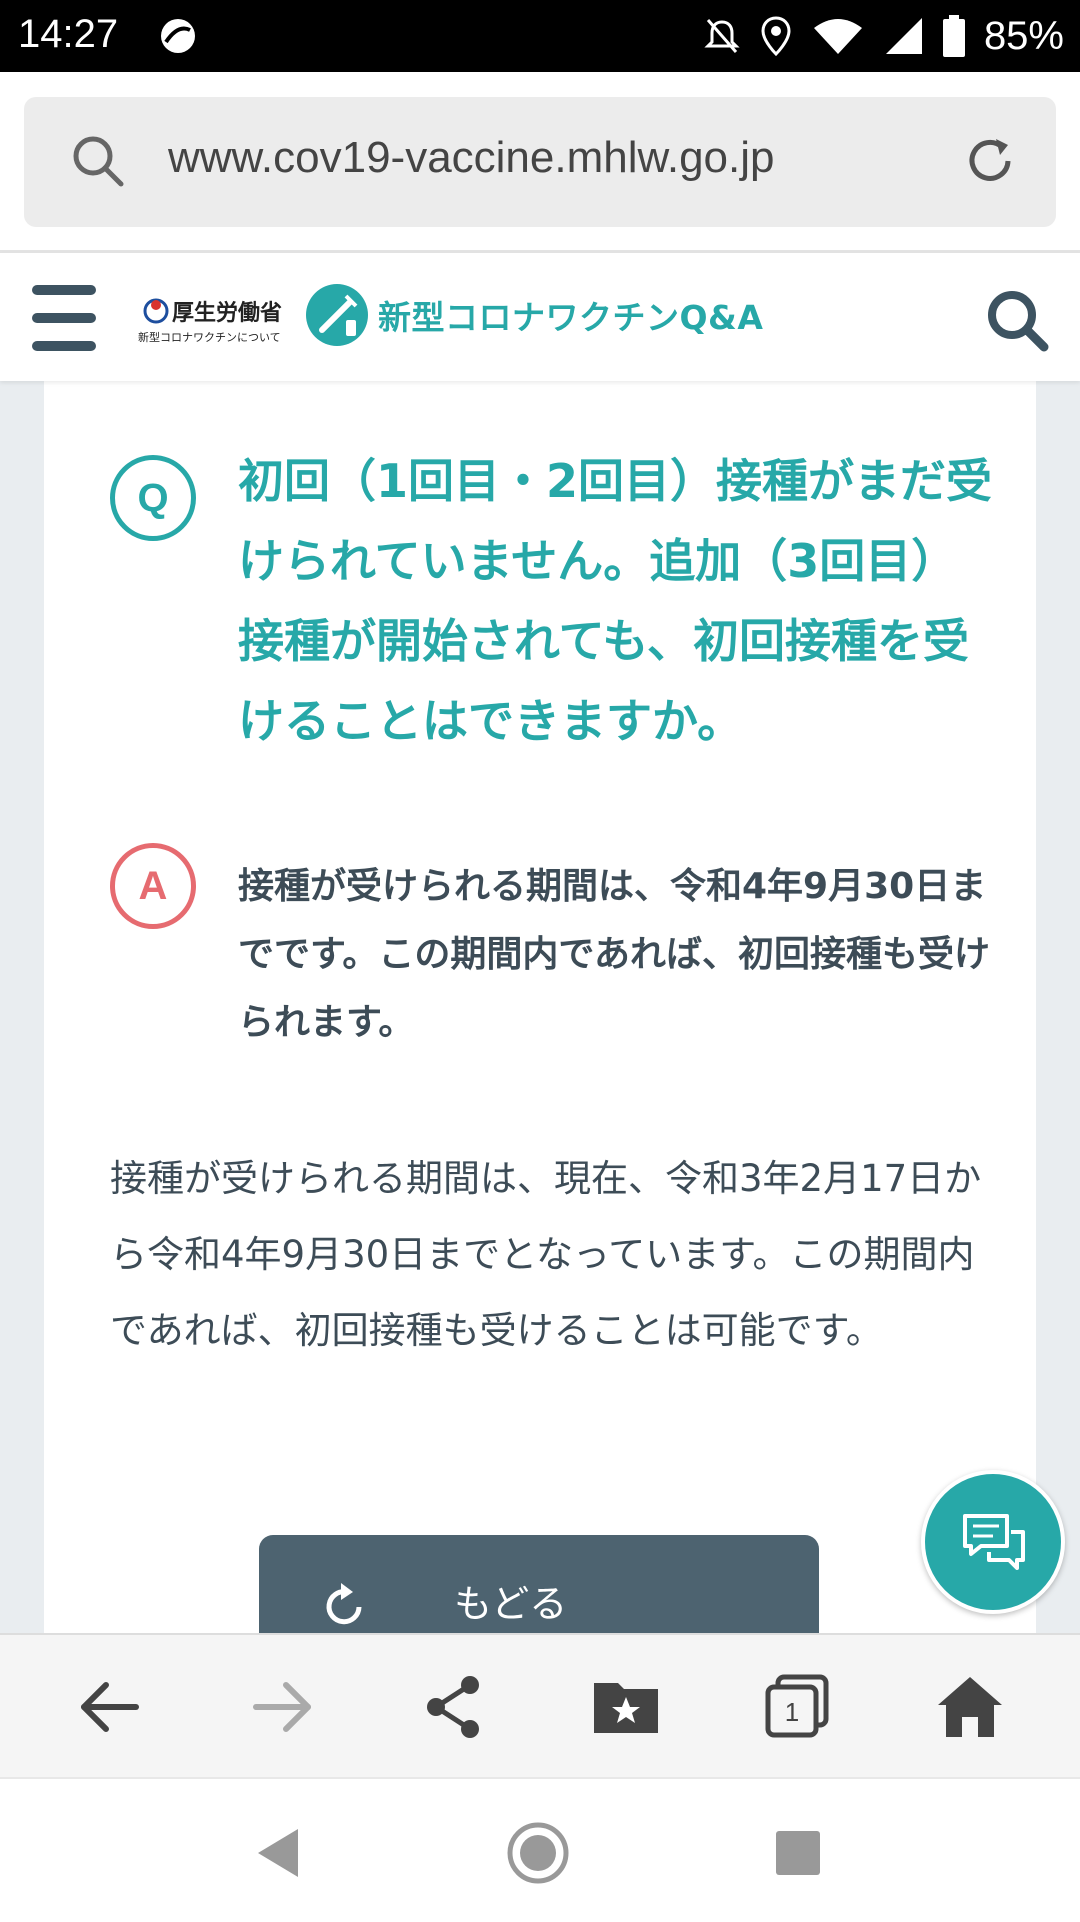 This screenshot has width=1080, height=1922. Describe the element at coordinates (156, 311) in the screenshot. I see `mhlw-logo-mark-icon` at that location.